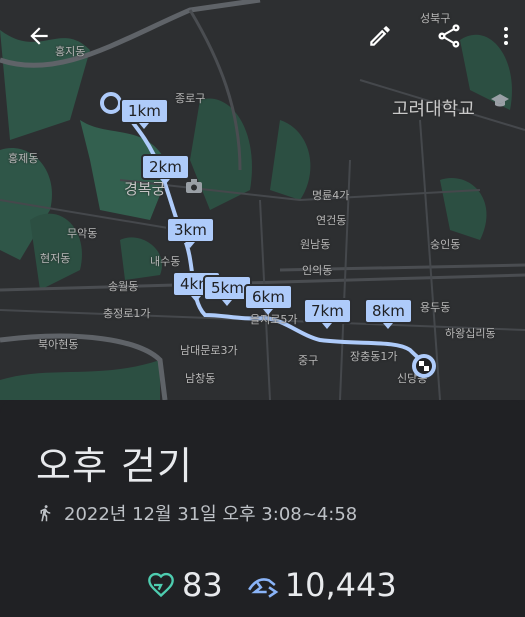 This screenshot has width=525, height=617. I want to click on route-finish-icon, so click(424, 366).